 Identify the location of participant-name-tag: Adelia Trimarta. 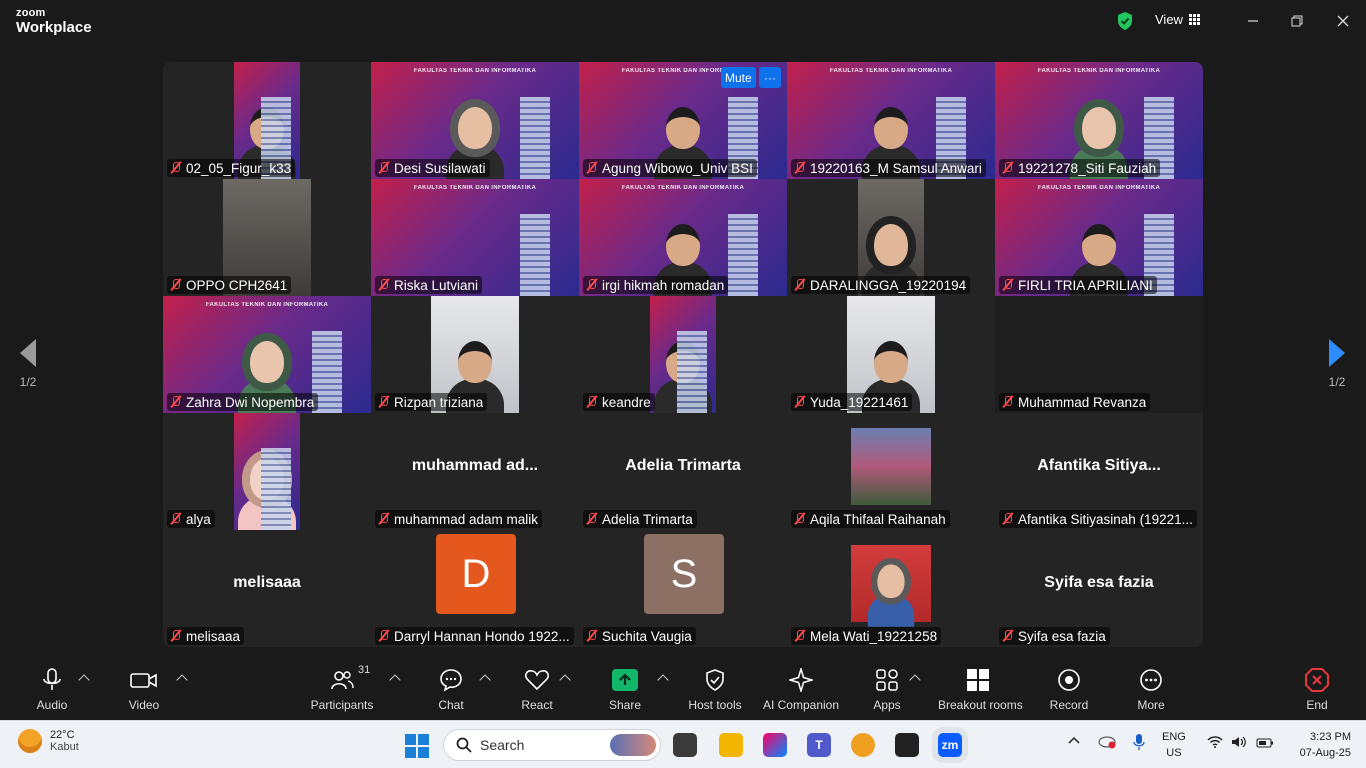
(640, 519).